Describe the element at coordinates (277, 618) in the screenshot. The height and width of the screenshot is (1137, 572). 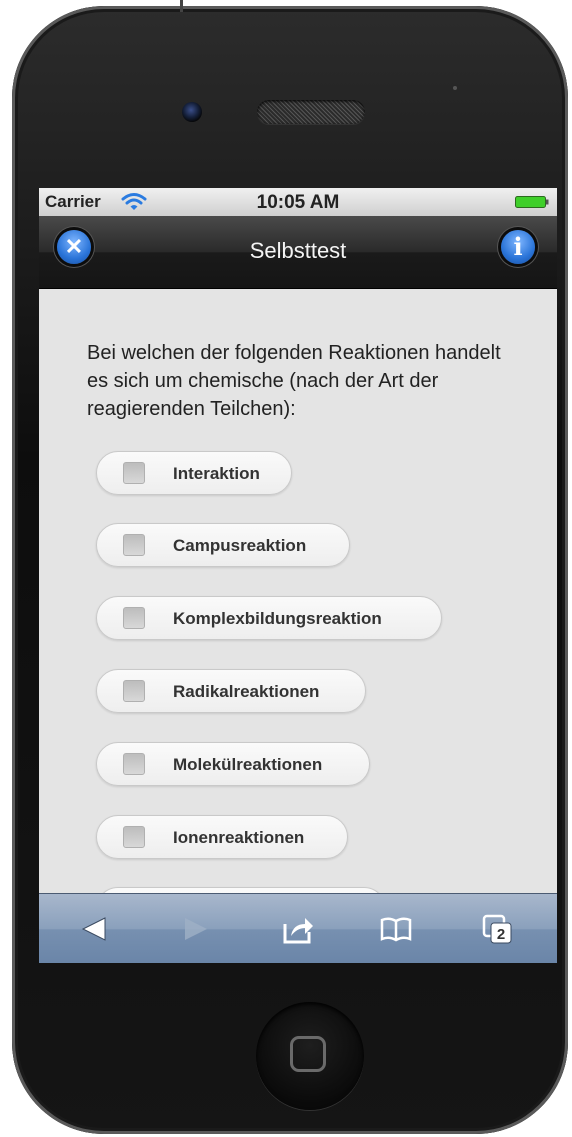
I see `option-label: Komplexbildungsreaktion` at that location.